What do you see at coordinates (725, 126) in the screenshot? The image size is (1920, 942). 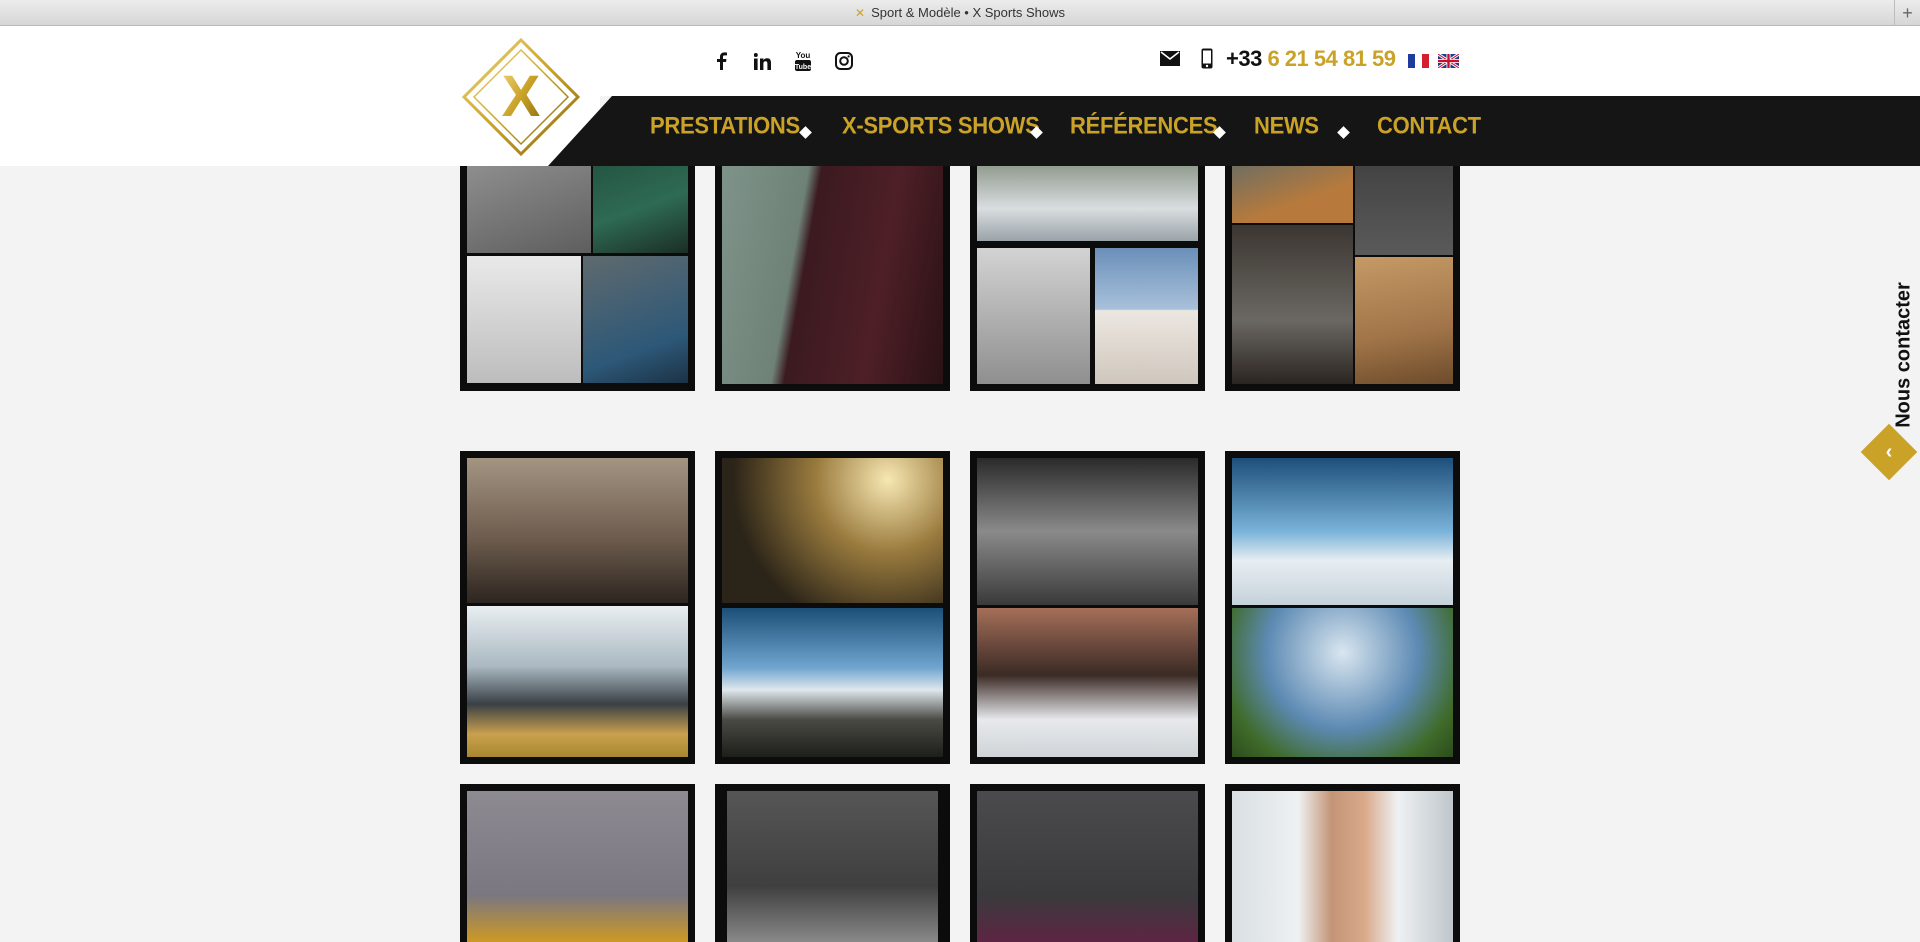 I see `nav-prestations: PRESTATIONS` at bounding box center [725, 126].